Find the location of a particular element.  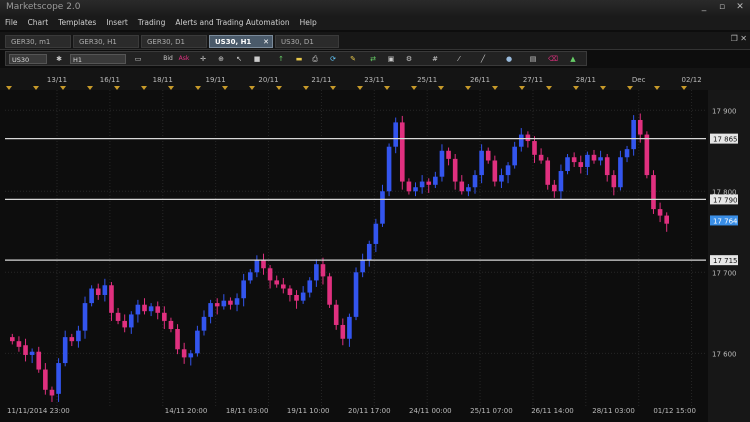

chart-type-icon: ▭ is located at coordinates (138, 59).